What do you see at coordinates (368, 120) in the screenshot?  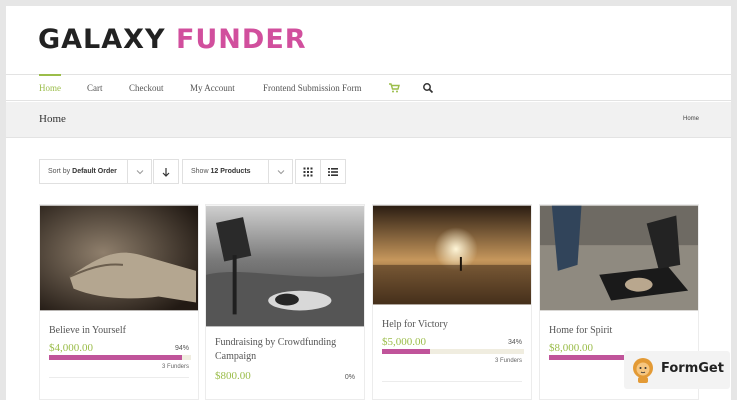 I see `page-title-bar: Home Home` at bounding box center [368, 120].